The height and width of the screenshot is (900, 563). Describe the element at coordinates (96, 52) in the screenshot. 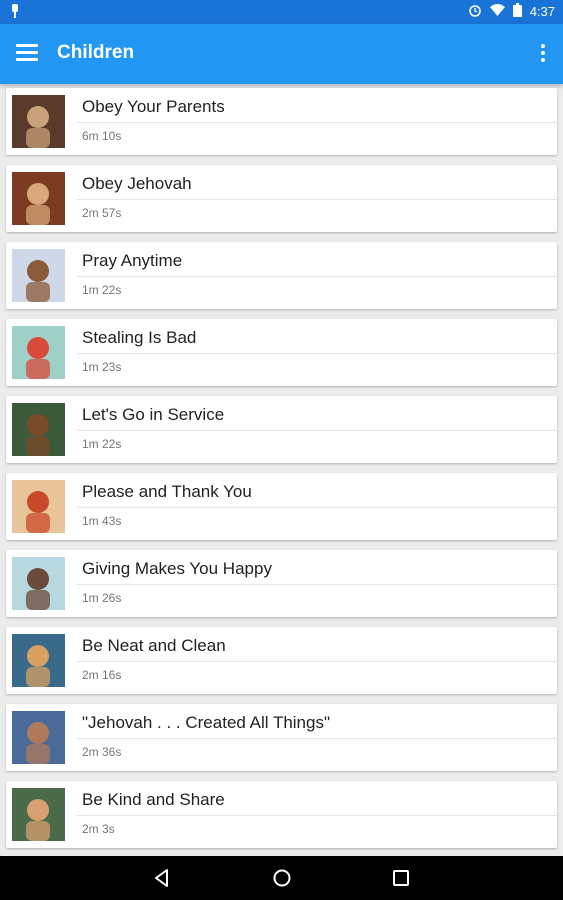

I see `page-title: Children` at that location.